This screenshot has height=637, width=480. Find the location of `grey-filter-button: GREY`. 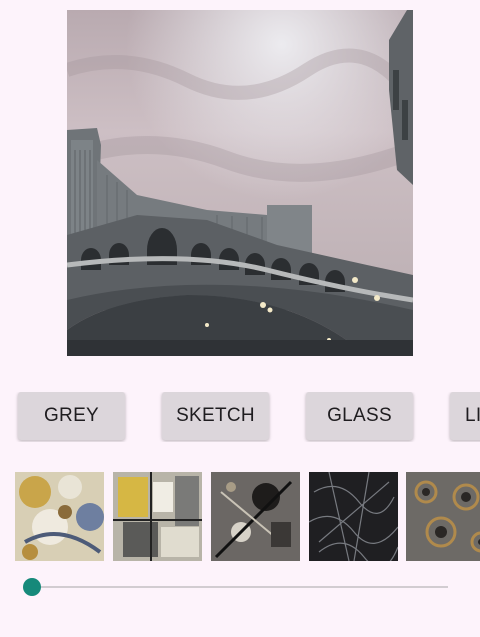

grey-filter-button: GREY is located at coordinates (71, 416).